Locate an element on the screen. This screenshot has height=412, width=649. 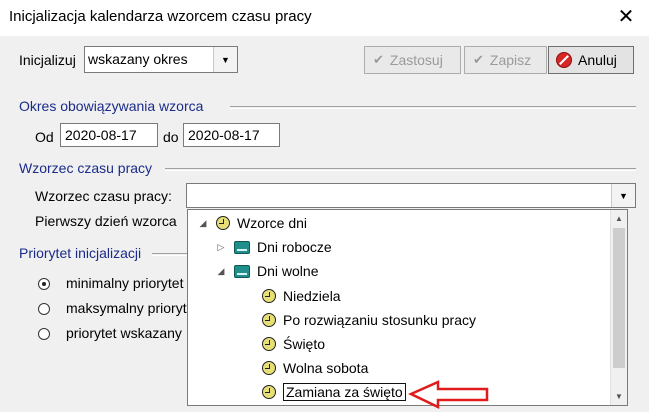
cancel-button: Anuluj is located at coordinates (591, 60).